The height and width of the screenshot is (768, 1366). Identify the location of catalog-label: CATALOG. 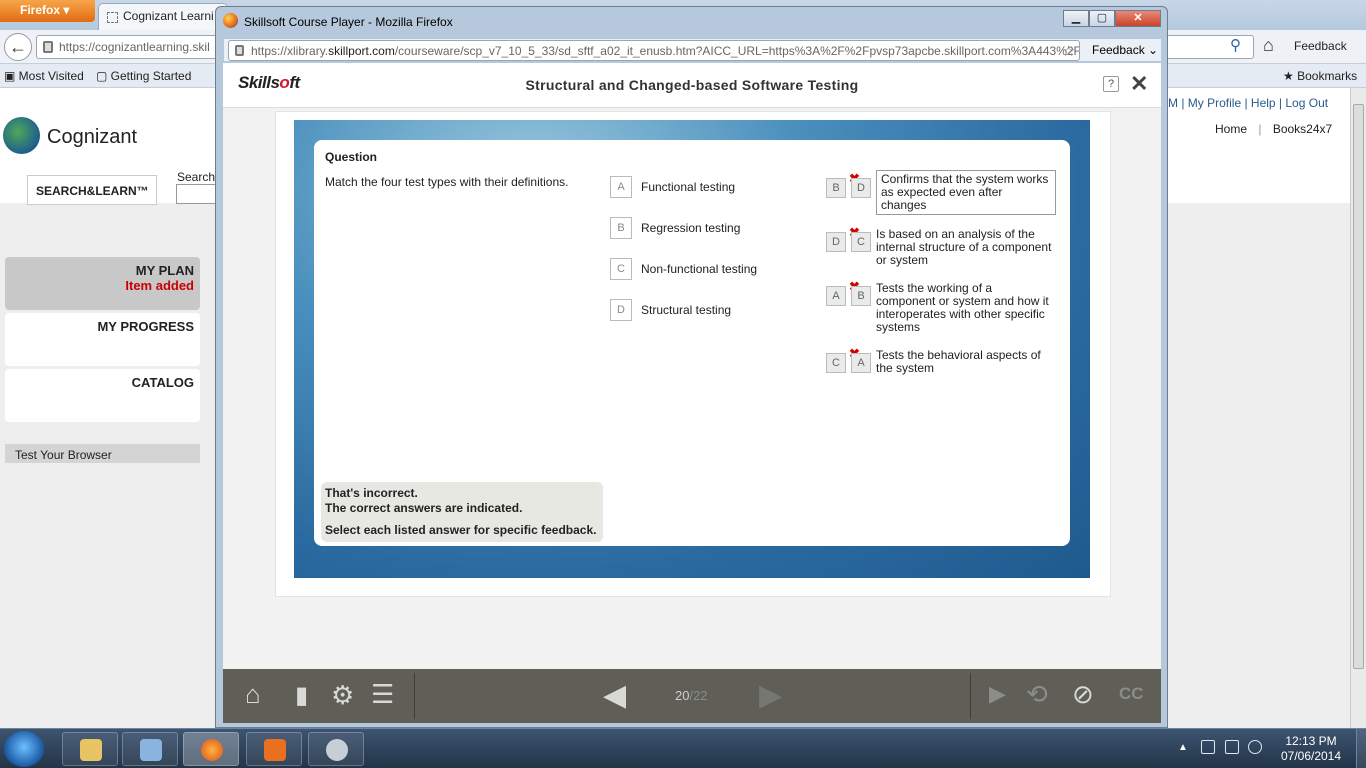
(162, 382).